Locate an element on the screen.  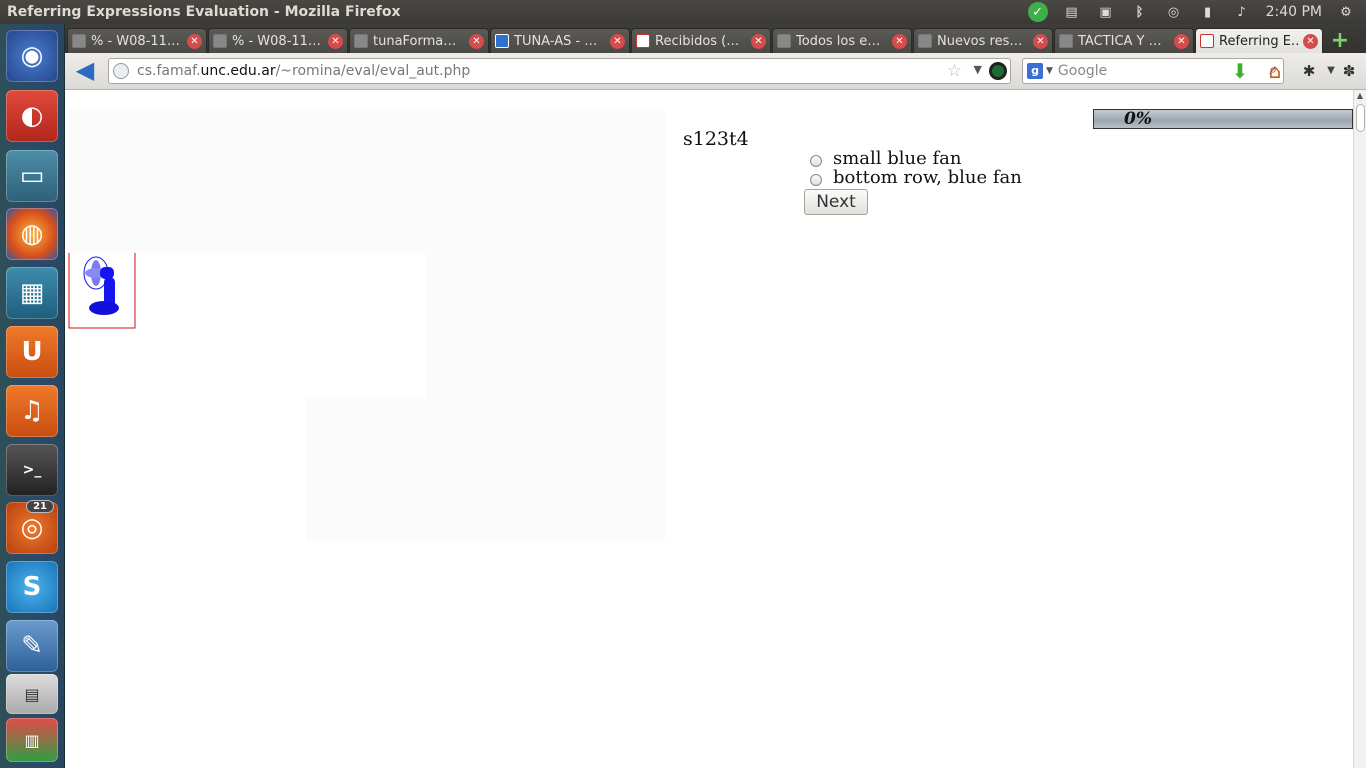
battery-icon: ▮ is located at coordinates (1208, 12).